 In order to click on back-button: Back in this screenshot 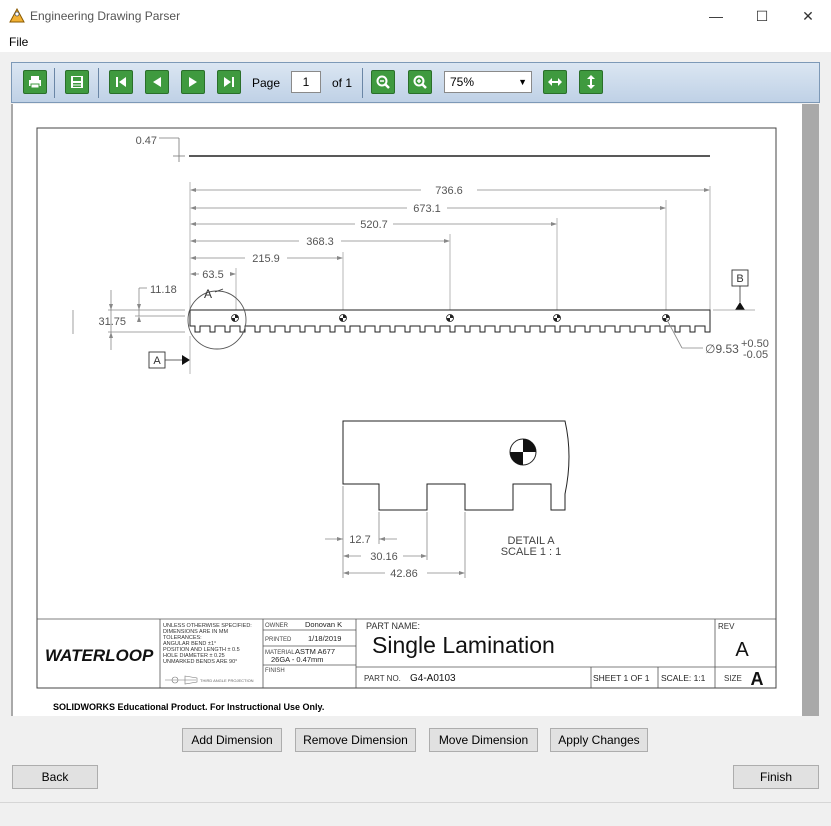, I will do `click(55, 777)`.